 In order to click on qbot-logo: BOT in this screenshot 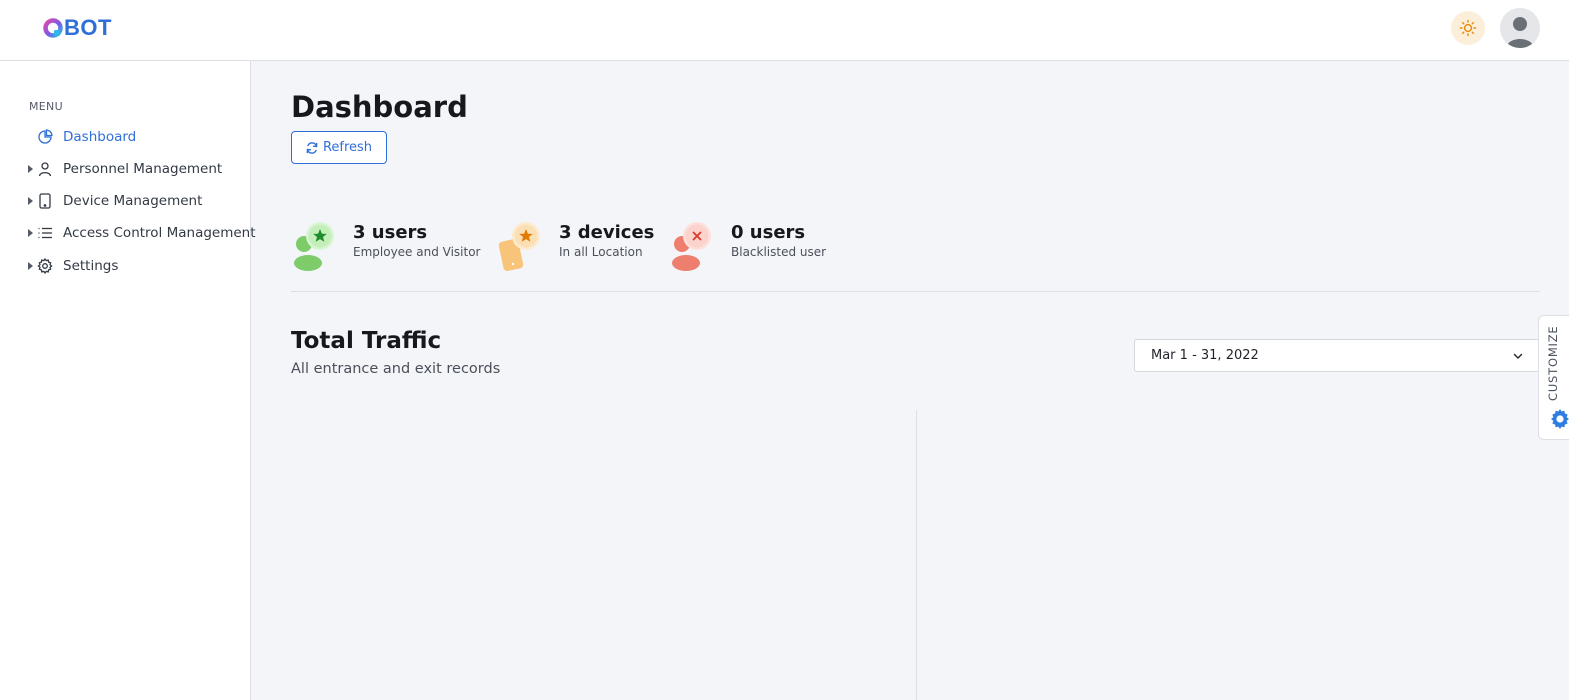, I will do `click(77, 28)`.